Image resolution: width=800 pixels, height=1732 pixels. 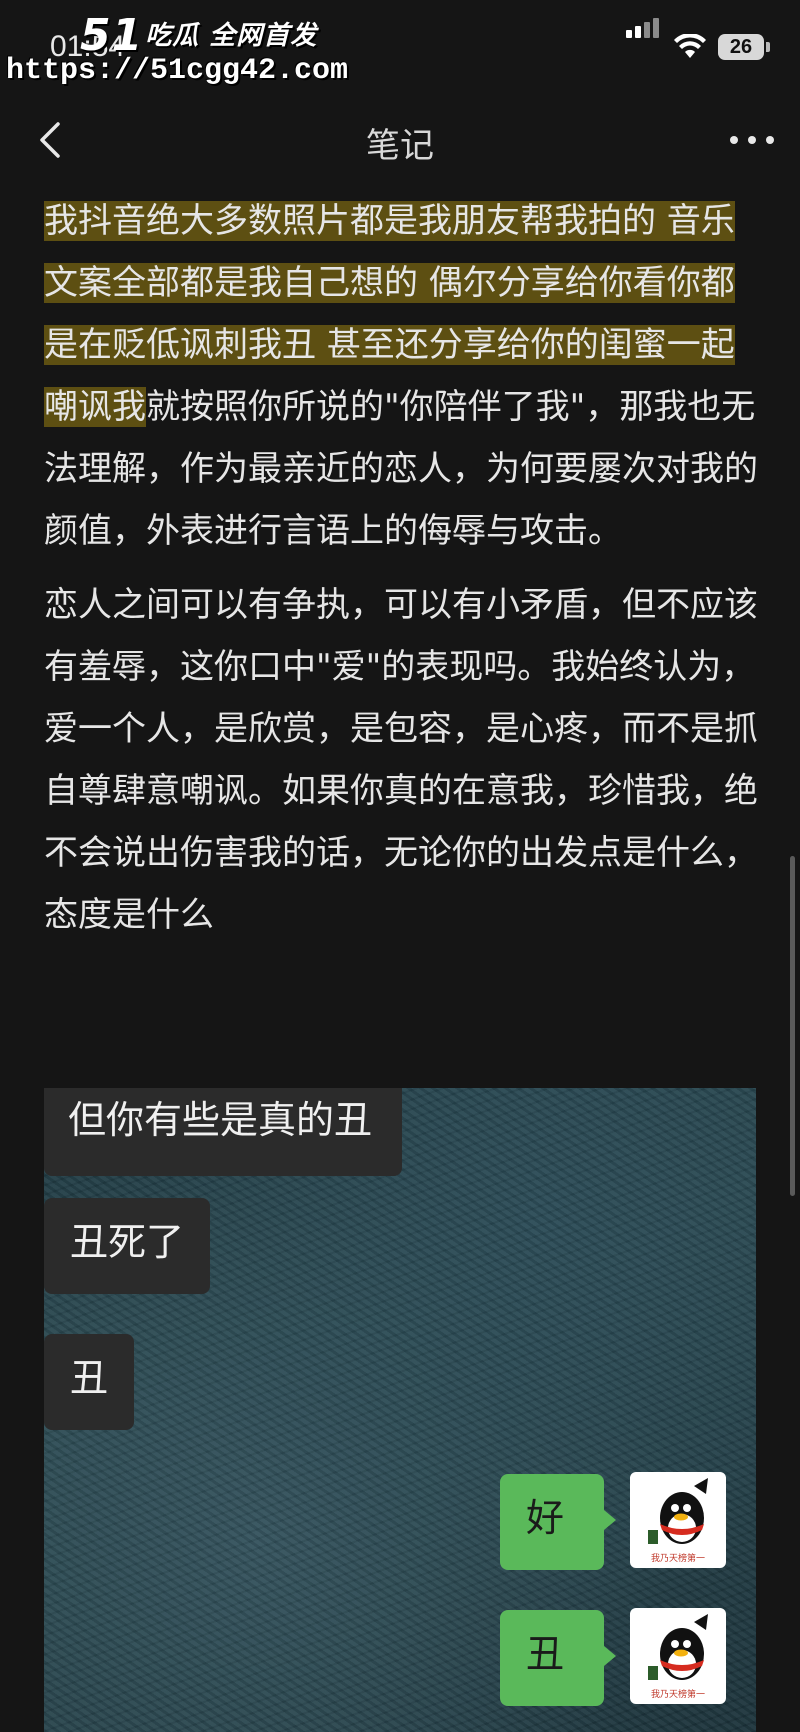 What do you see at coordinates (792, 1026) in the screenshot?
I see `scrollbar-thumb` at bounding box center [792, 1026].